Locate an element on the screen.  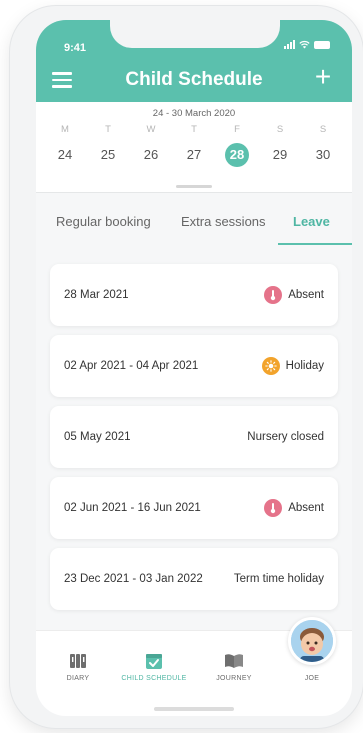
leave-status: Holiday is located at coordinates (292, 366).